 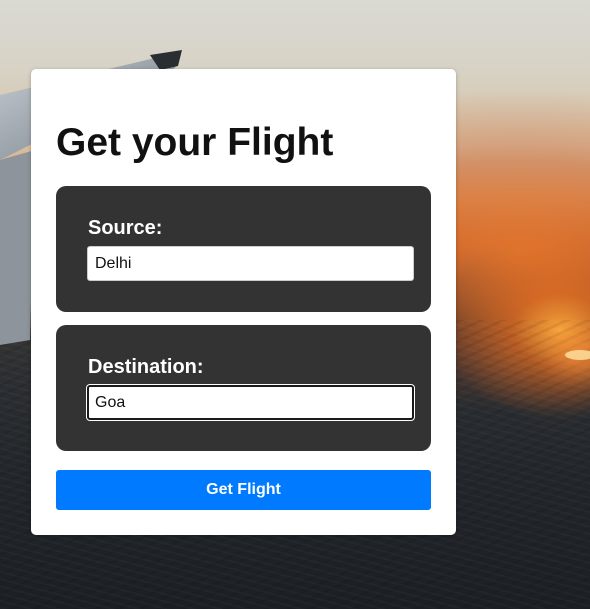 What do you see at coordinates (195, 142) in the screenshot?
I see `page-title: Get your Flight` at bounding box center [195, 142].